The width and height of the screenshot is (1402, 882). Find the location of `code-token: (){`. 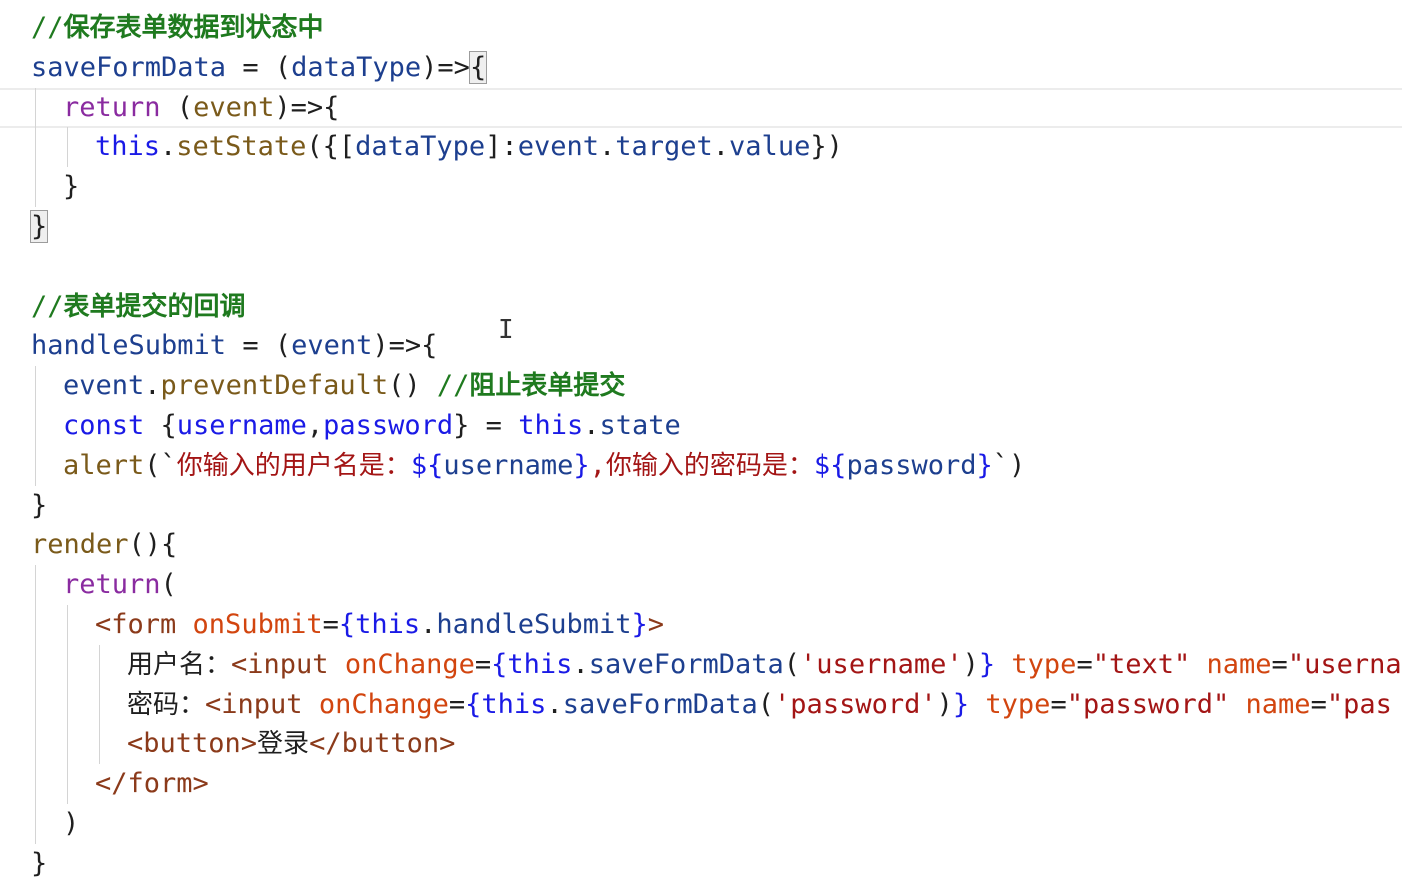

code-token: (){ is located at coordinates (153, 545).